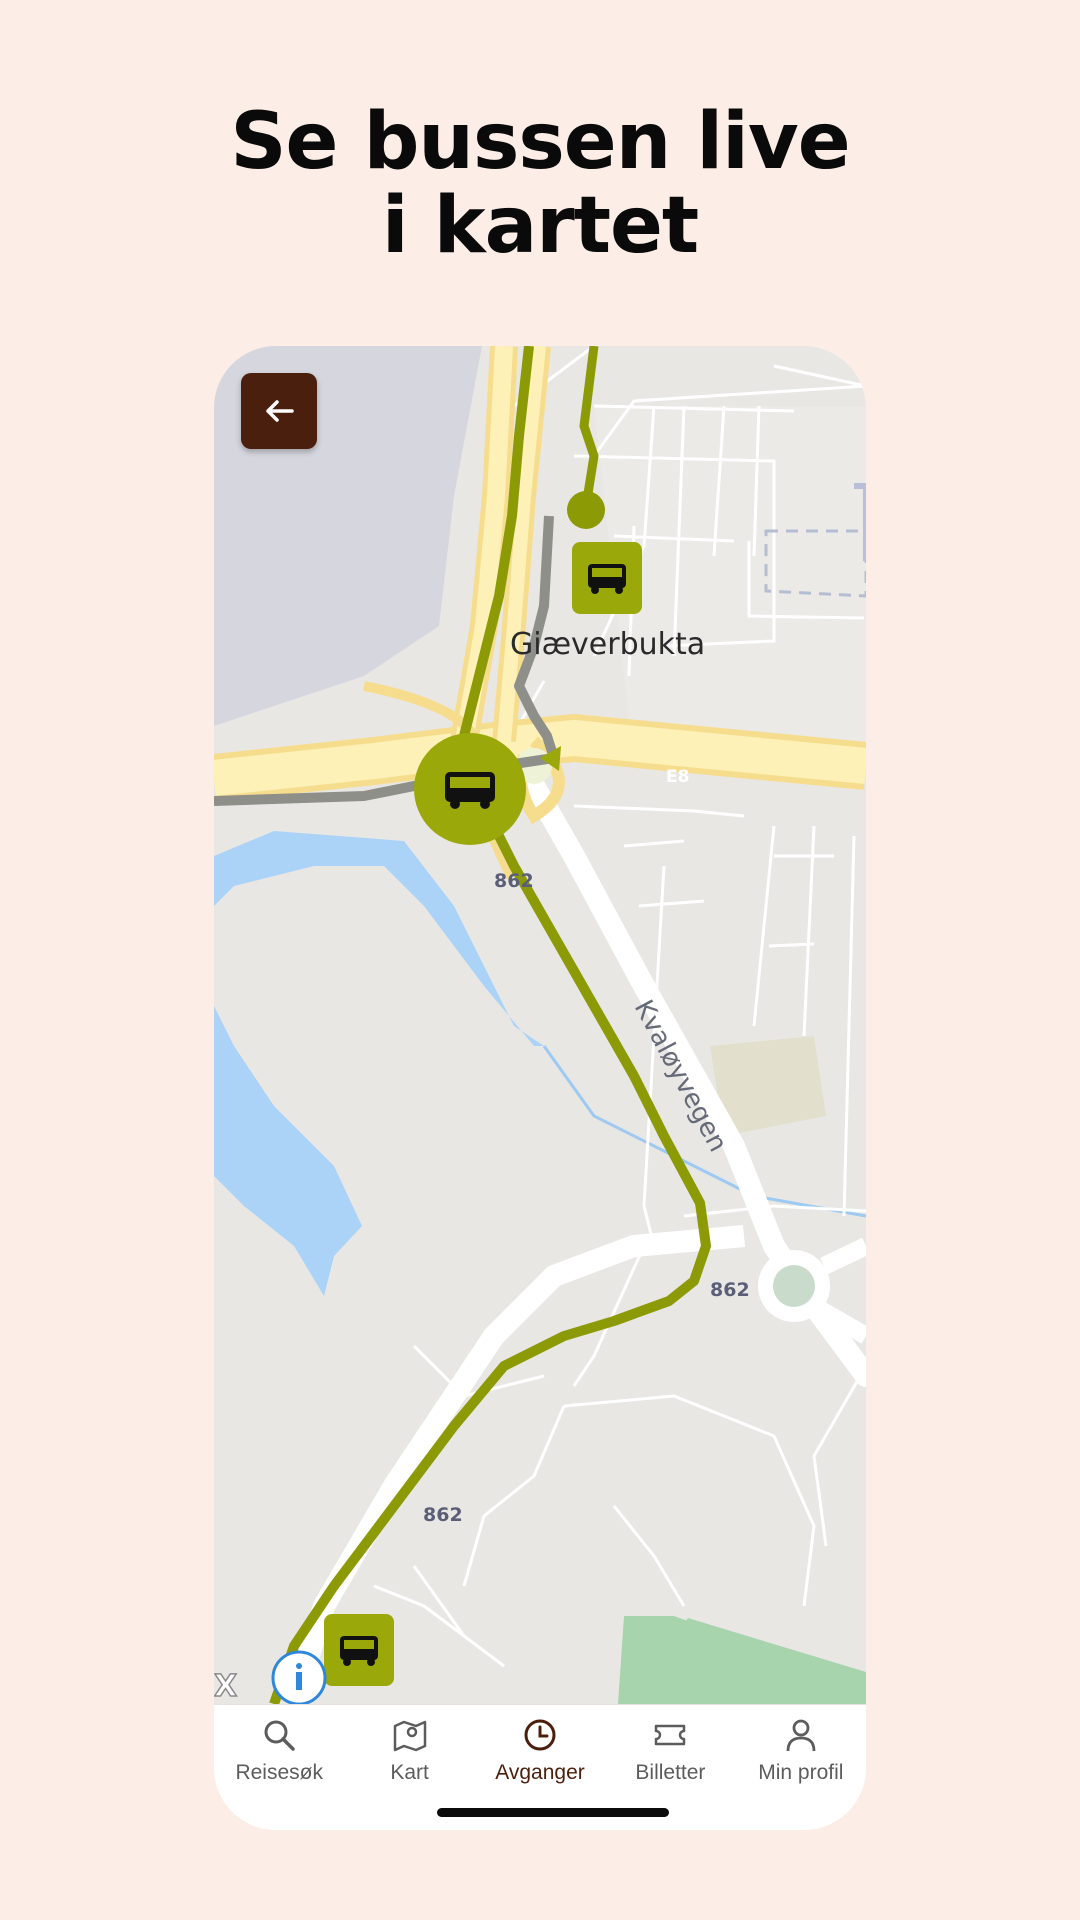  Describe the element at coordinates (801, 1735) in the screenshot. I see `profile-icon` at that location.